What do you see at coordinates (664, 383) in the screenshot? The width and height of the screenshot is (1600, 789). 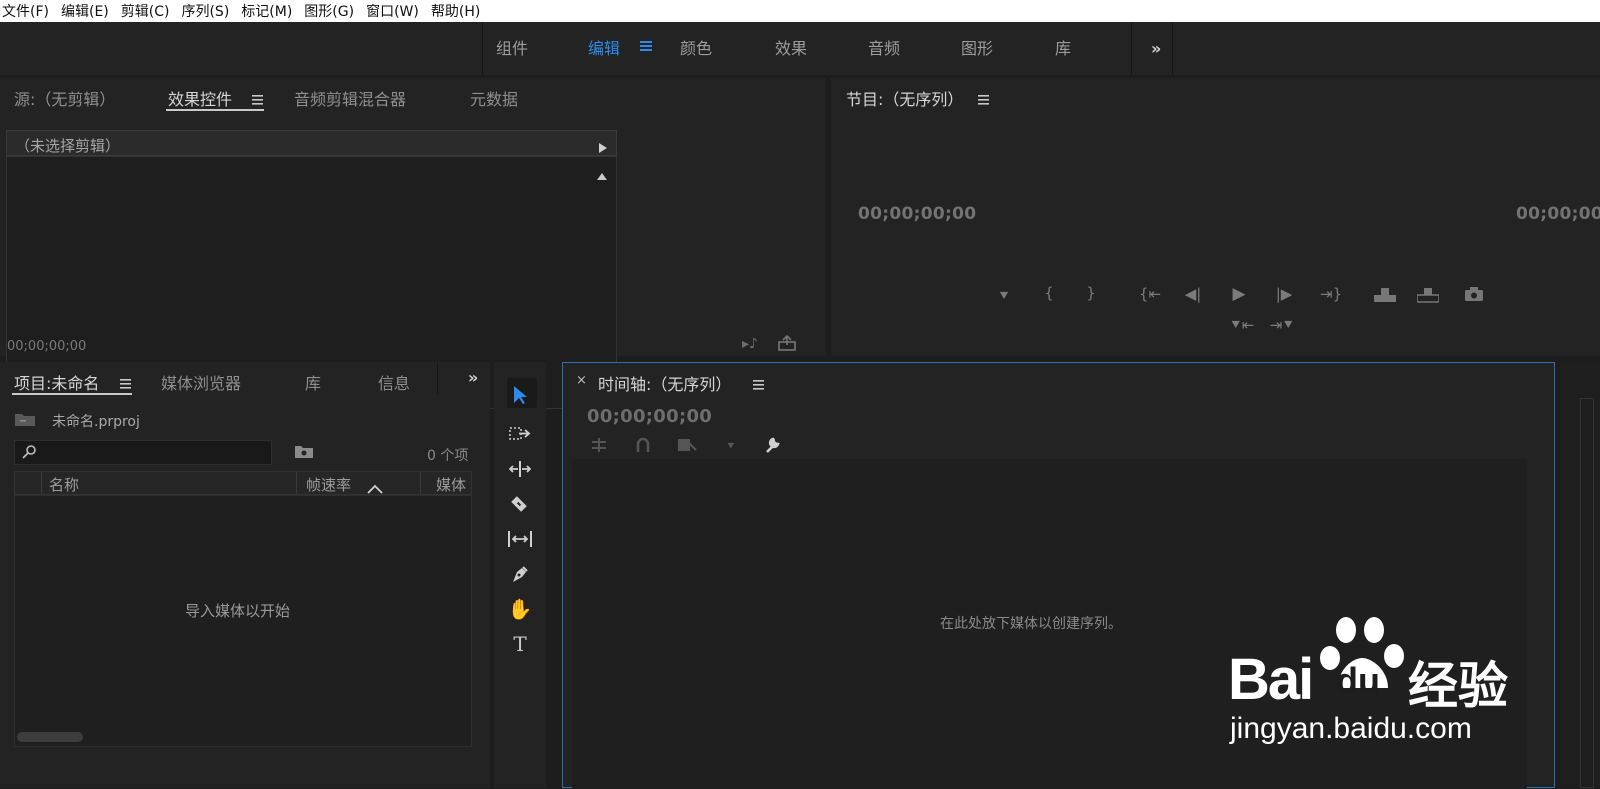 I see `timeline-title: 时间轴:（无序列）` at bounding box center [664, 383].